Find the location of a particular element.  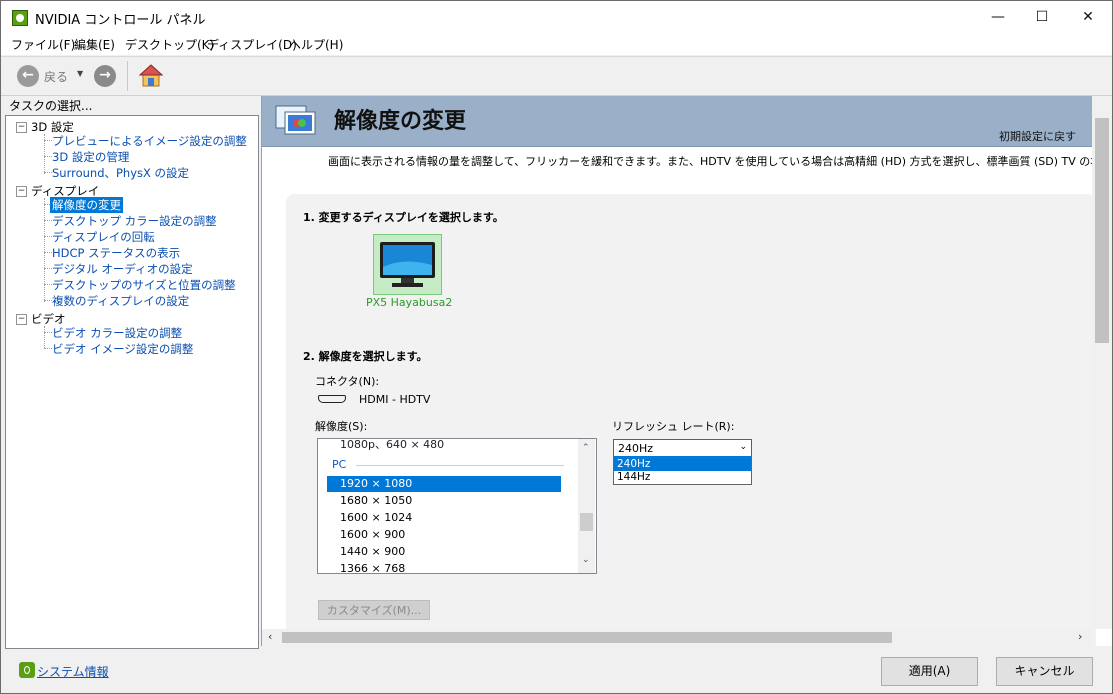

hdmi-connector-icon is located at coordinates (332, 399).